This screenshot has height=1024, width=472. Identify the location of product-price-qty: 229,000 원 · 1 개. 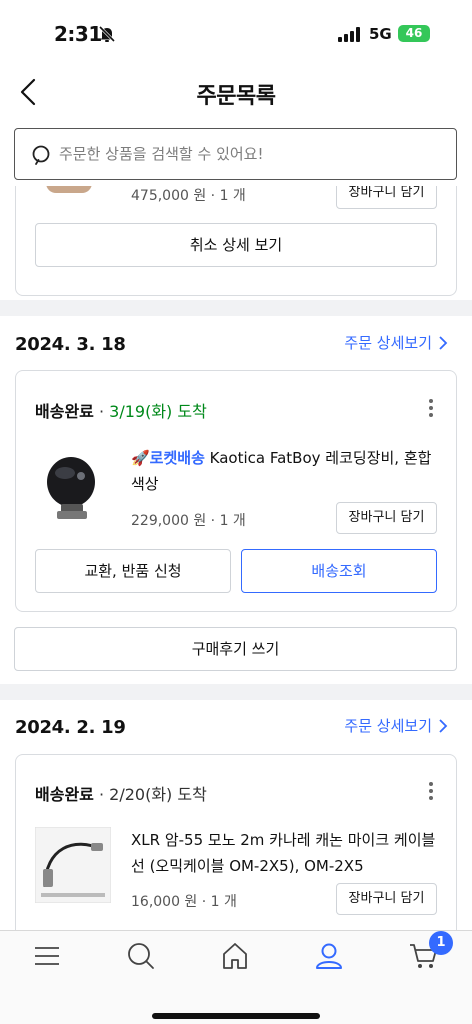
(188, 521).